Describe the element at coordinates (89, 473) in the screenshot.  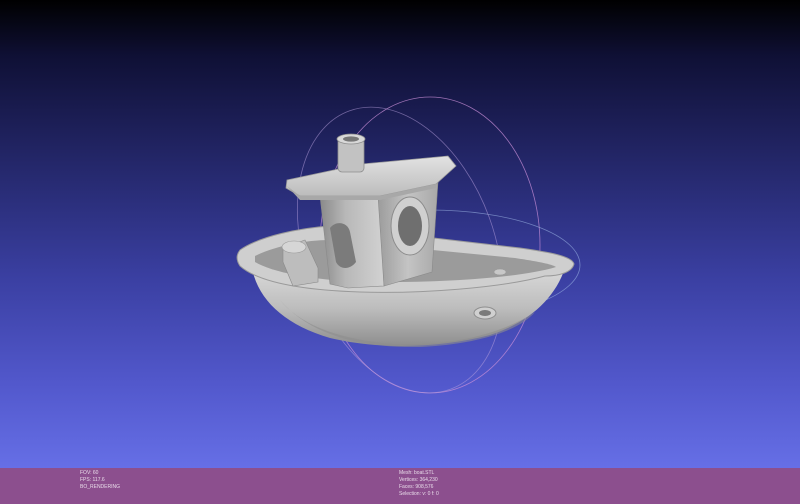
I see `fov-text: FOV: 60` at that location.